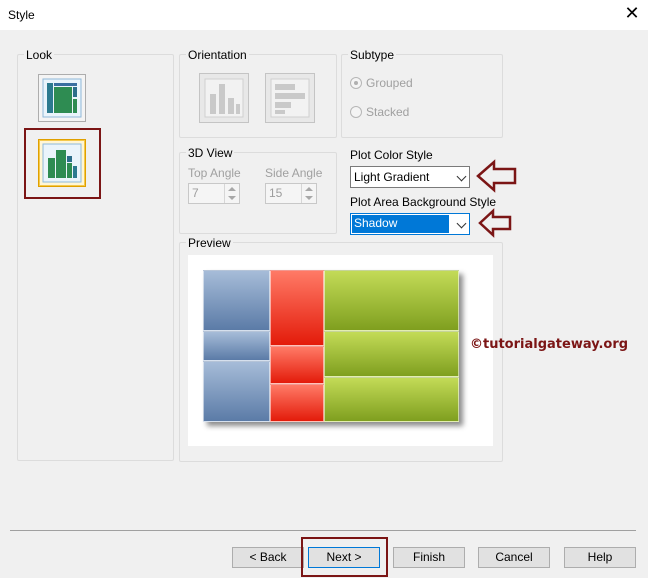  Describe the element at coordinates (388, 112) in the screenshot. I see `subtype-stacked-label: Stacked` at that location.